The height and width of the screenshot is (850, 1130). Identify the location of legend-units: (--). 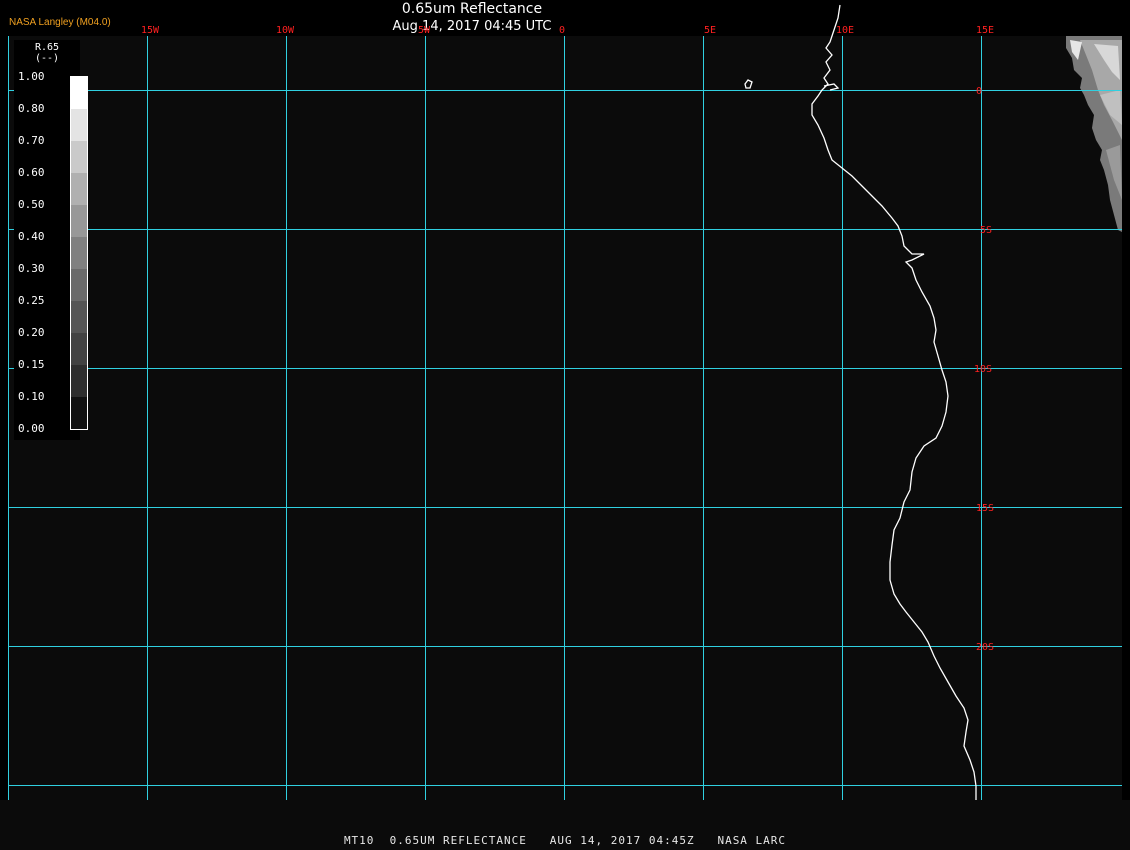
(47, 58).